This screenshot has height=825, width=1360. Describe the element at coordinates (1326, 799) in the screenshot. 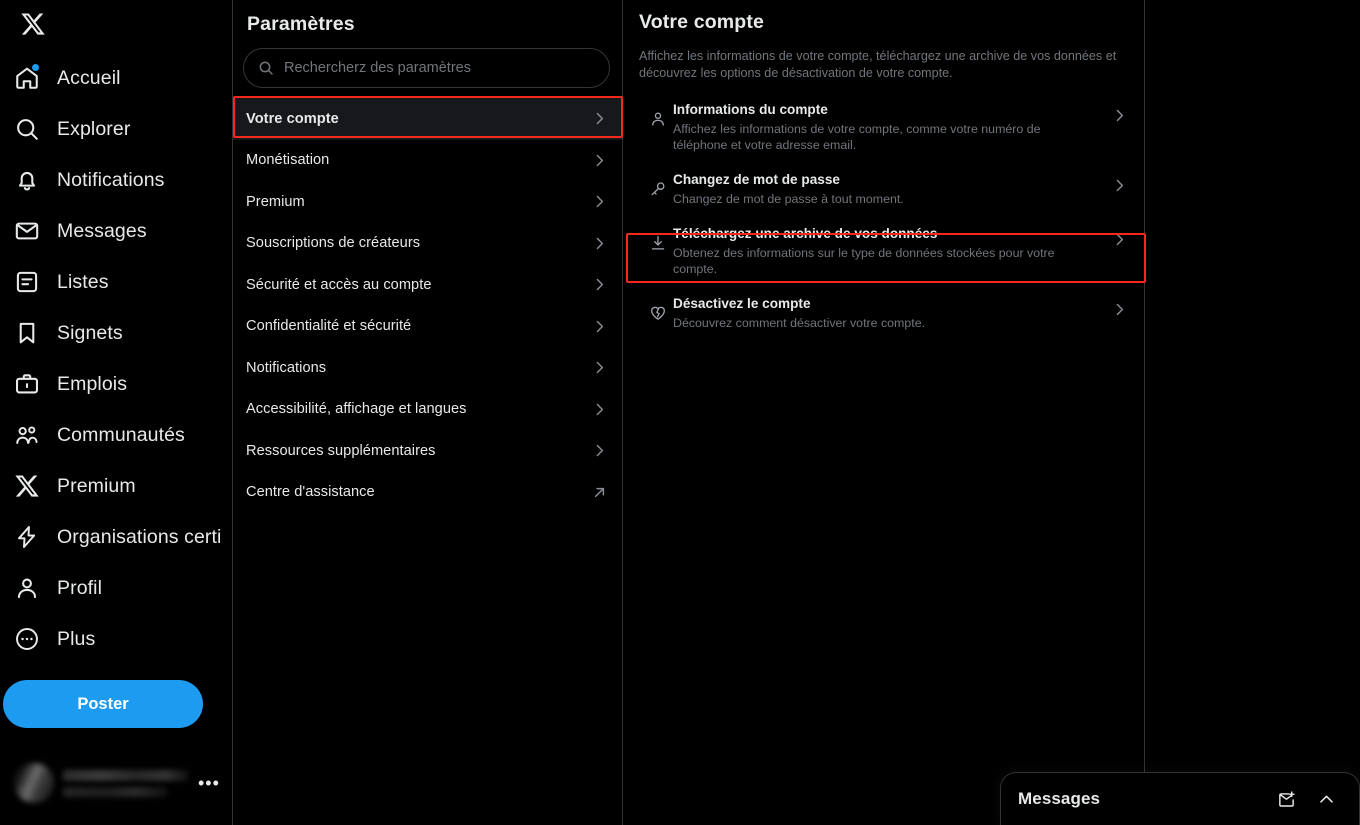

I see `chevron-up-icon` at that location.